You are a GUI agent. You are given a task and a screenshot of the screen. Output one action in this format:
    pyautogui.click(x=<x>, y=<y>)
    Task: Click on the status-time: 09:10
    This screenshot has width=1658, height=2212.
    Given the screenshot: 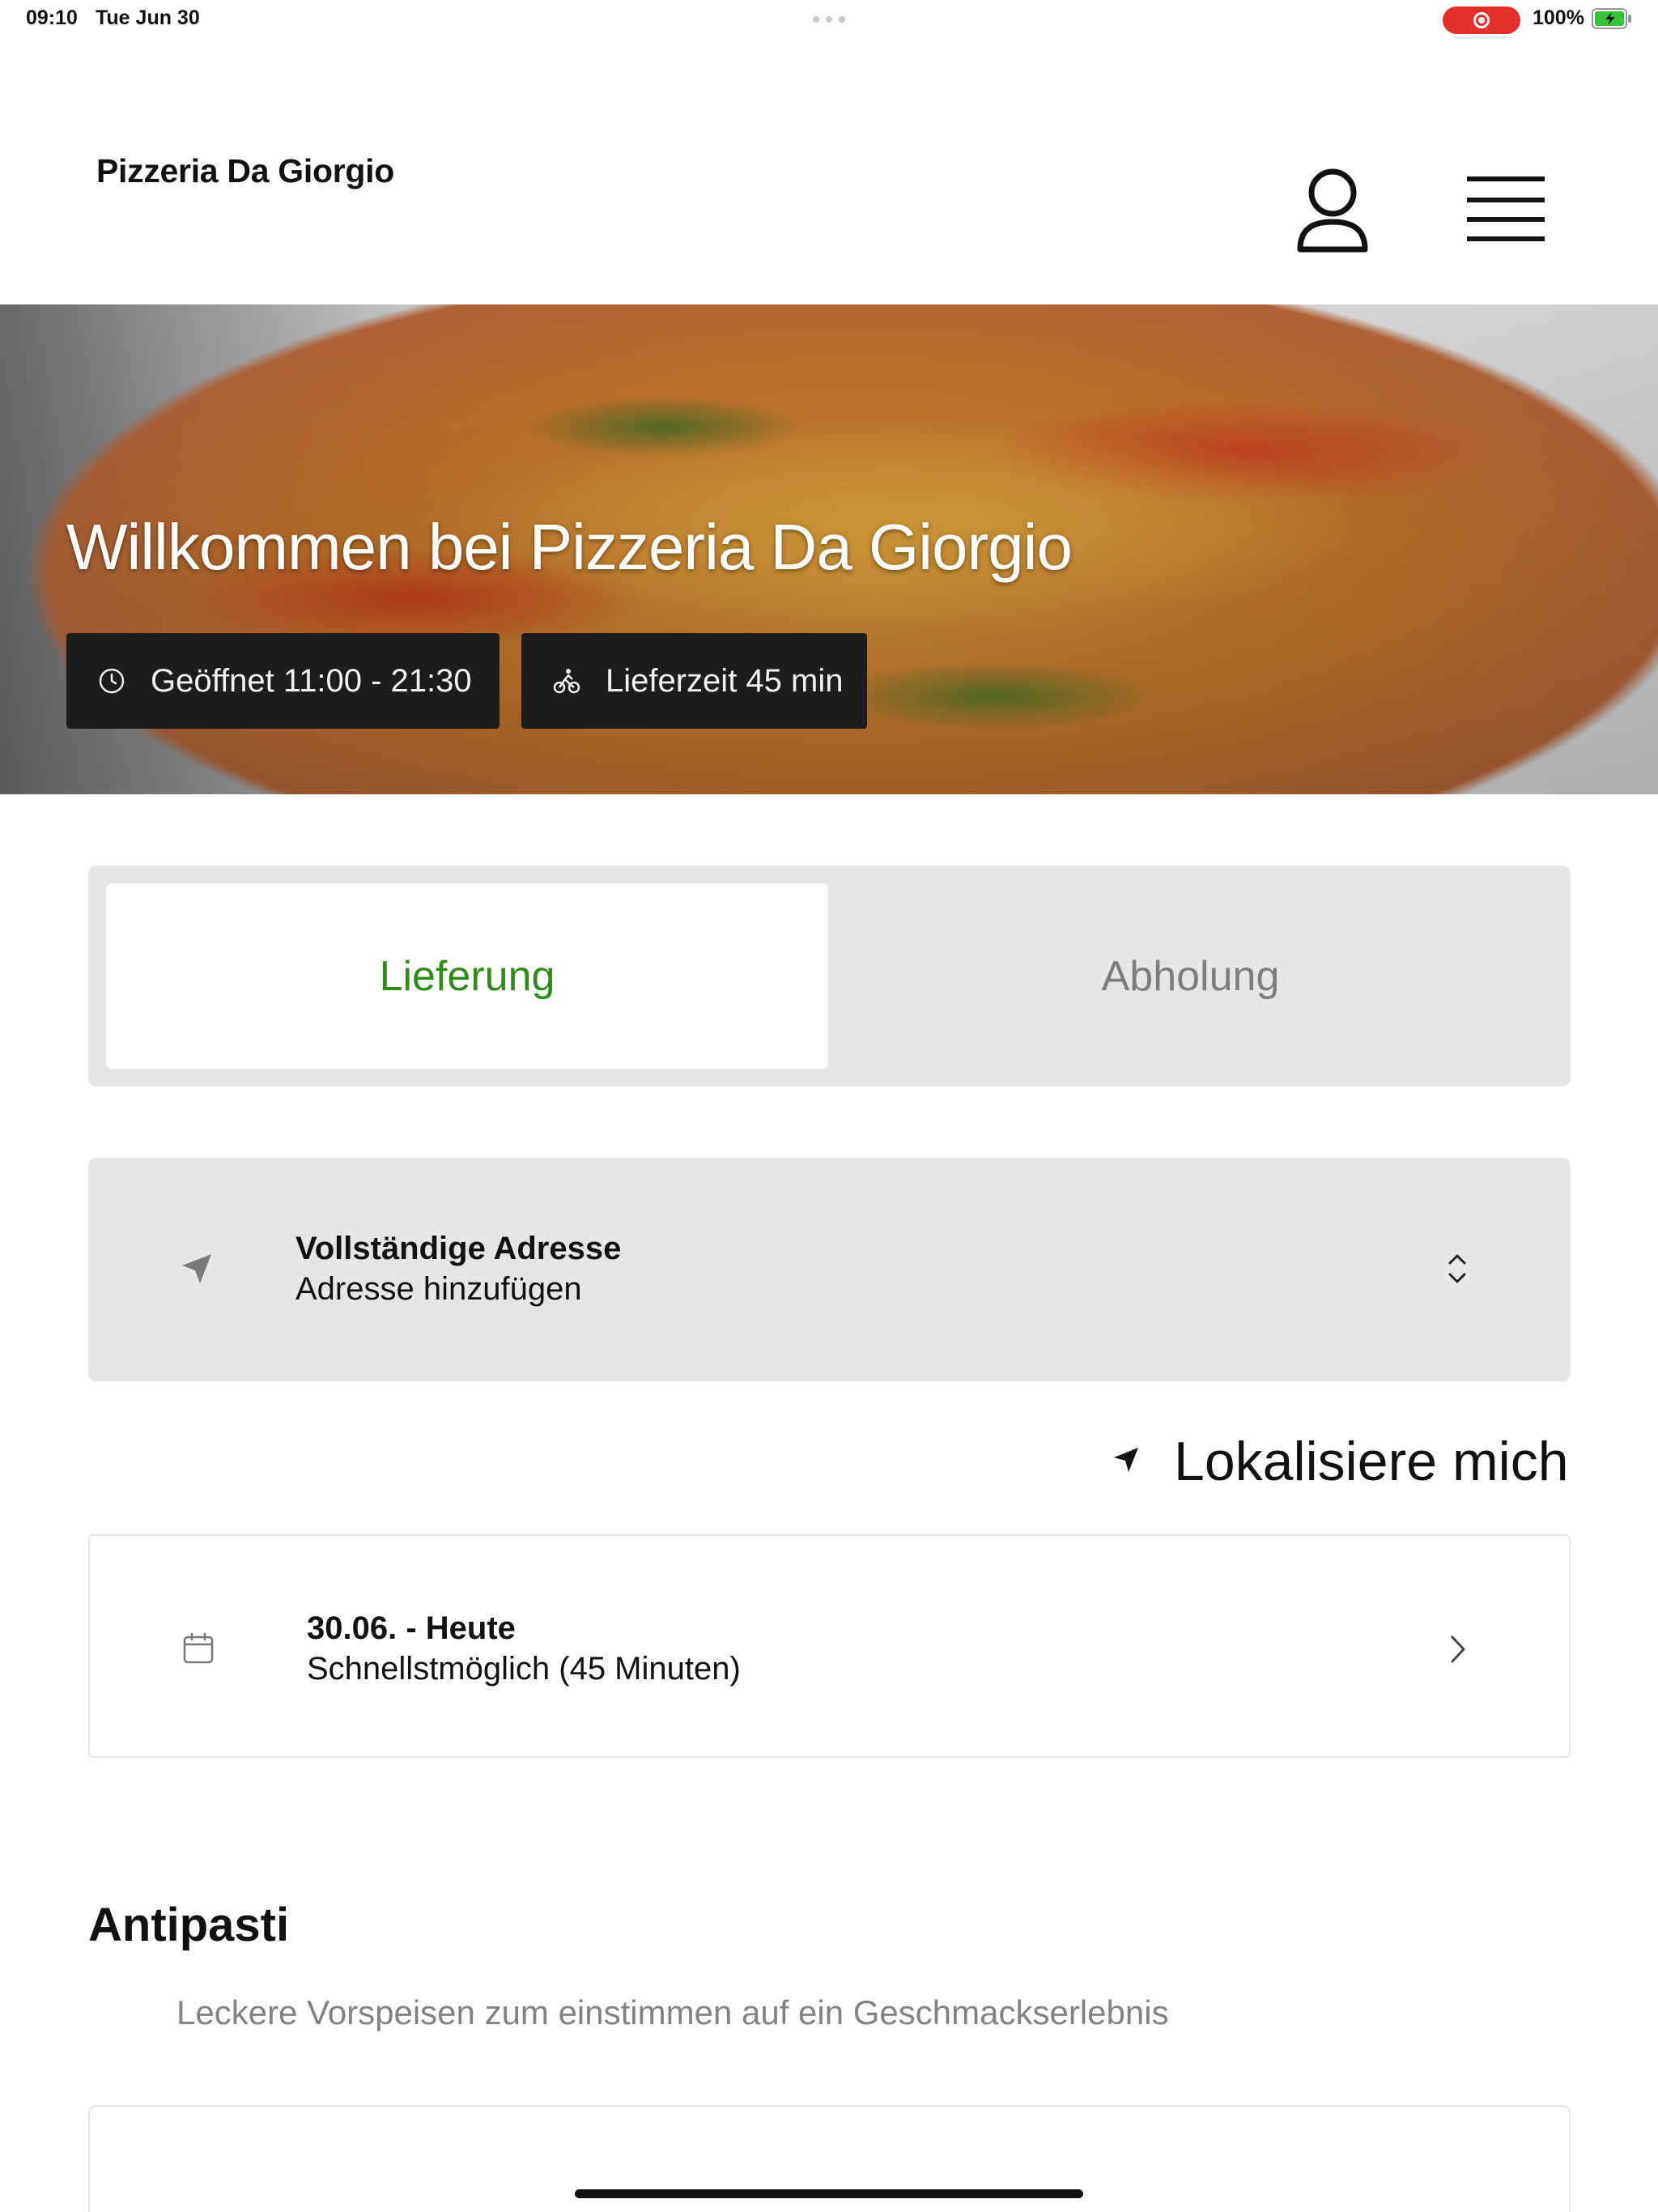 What is the action you would take?
    pyautogui.click(x=52, y=18)
    